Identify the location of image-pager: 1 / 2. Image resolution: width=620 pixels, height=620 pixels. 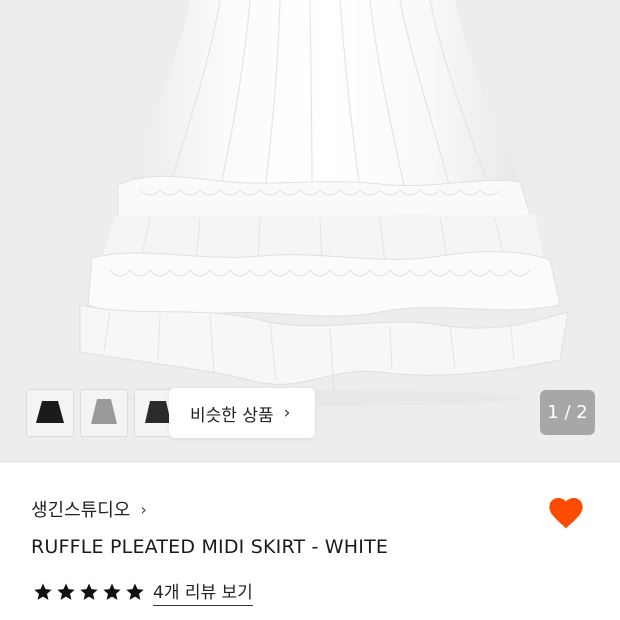
(567, 412).